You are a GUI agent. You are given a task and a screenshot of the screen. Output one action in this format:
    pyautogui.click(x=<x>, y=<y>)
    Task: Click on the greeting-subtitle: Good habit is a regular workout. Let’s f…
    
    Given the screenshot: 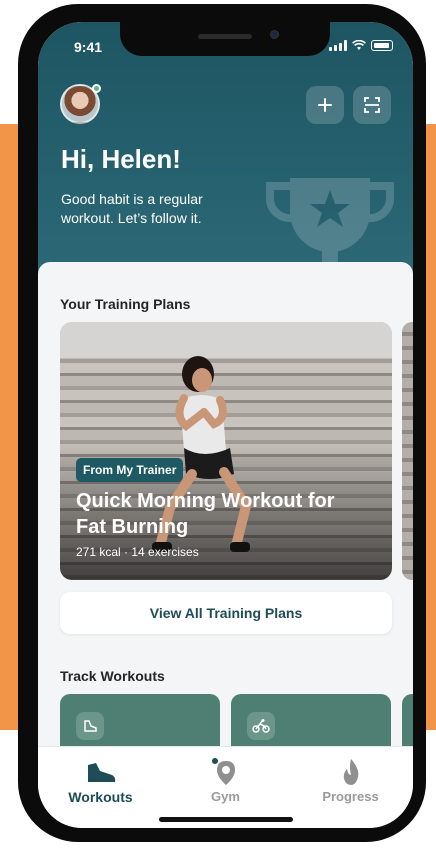 What is the action you would take?
    pyautogui.click(x=132, y=208)
    